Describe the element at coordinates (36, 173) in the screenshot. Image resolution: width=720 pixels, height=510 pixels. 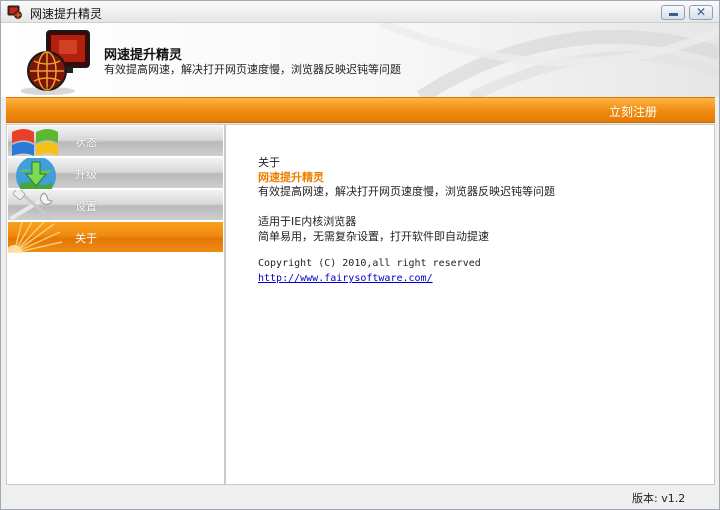
I see `globe-download-icon` at that location.